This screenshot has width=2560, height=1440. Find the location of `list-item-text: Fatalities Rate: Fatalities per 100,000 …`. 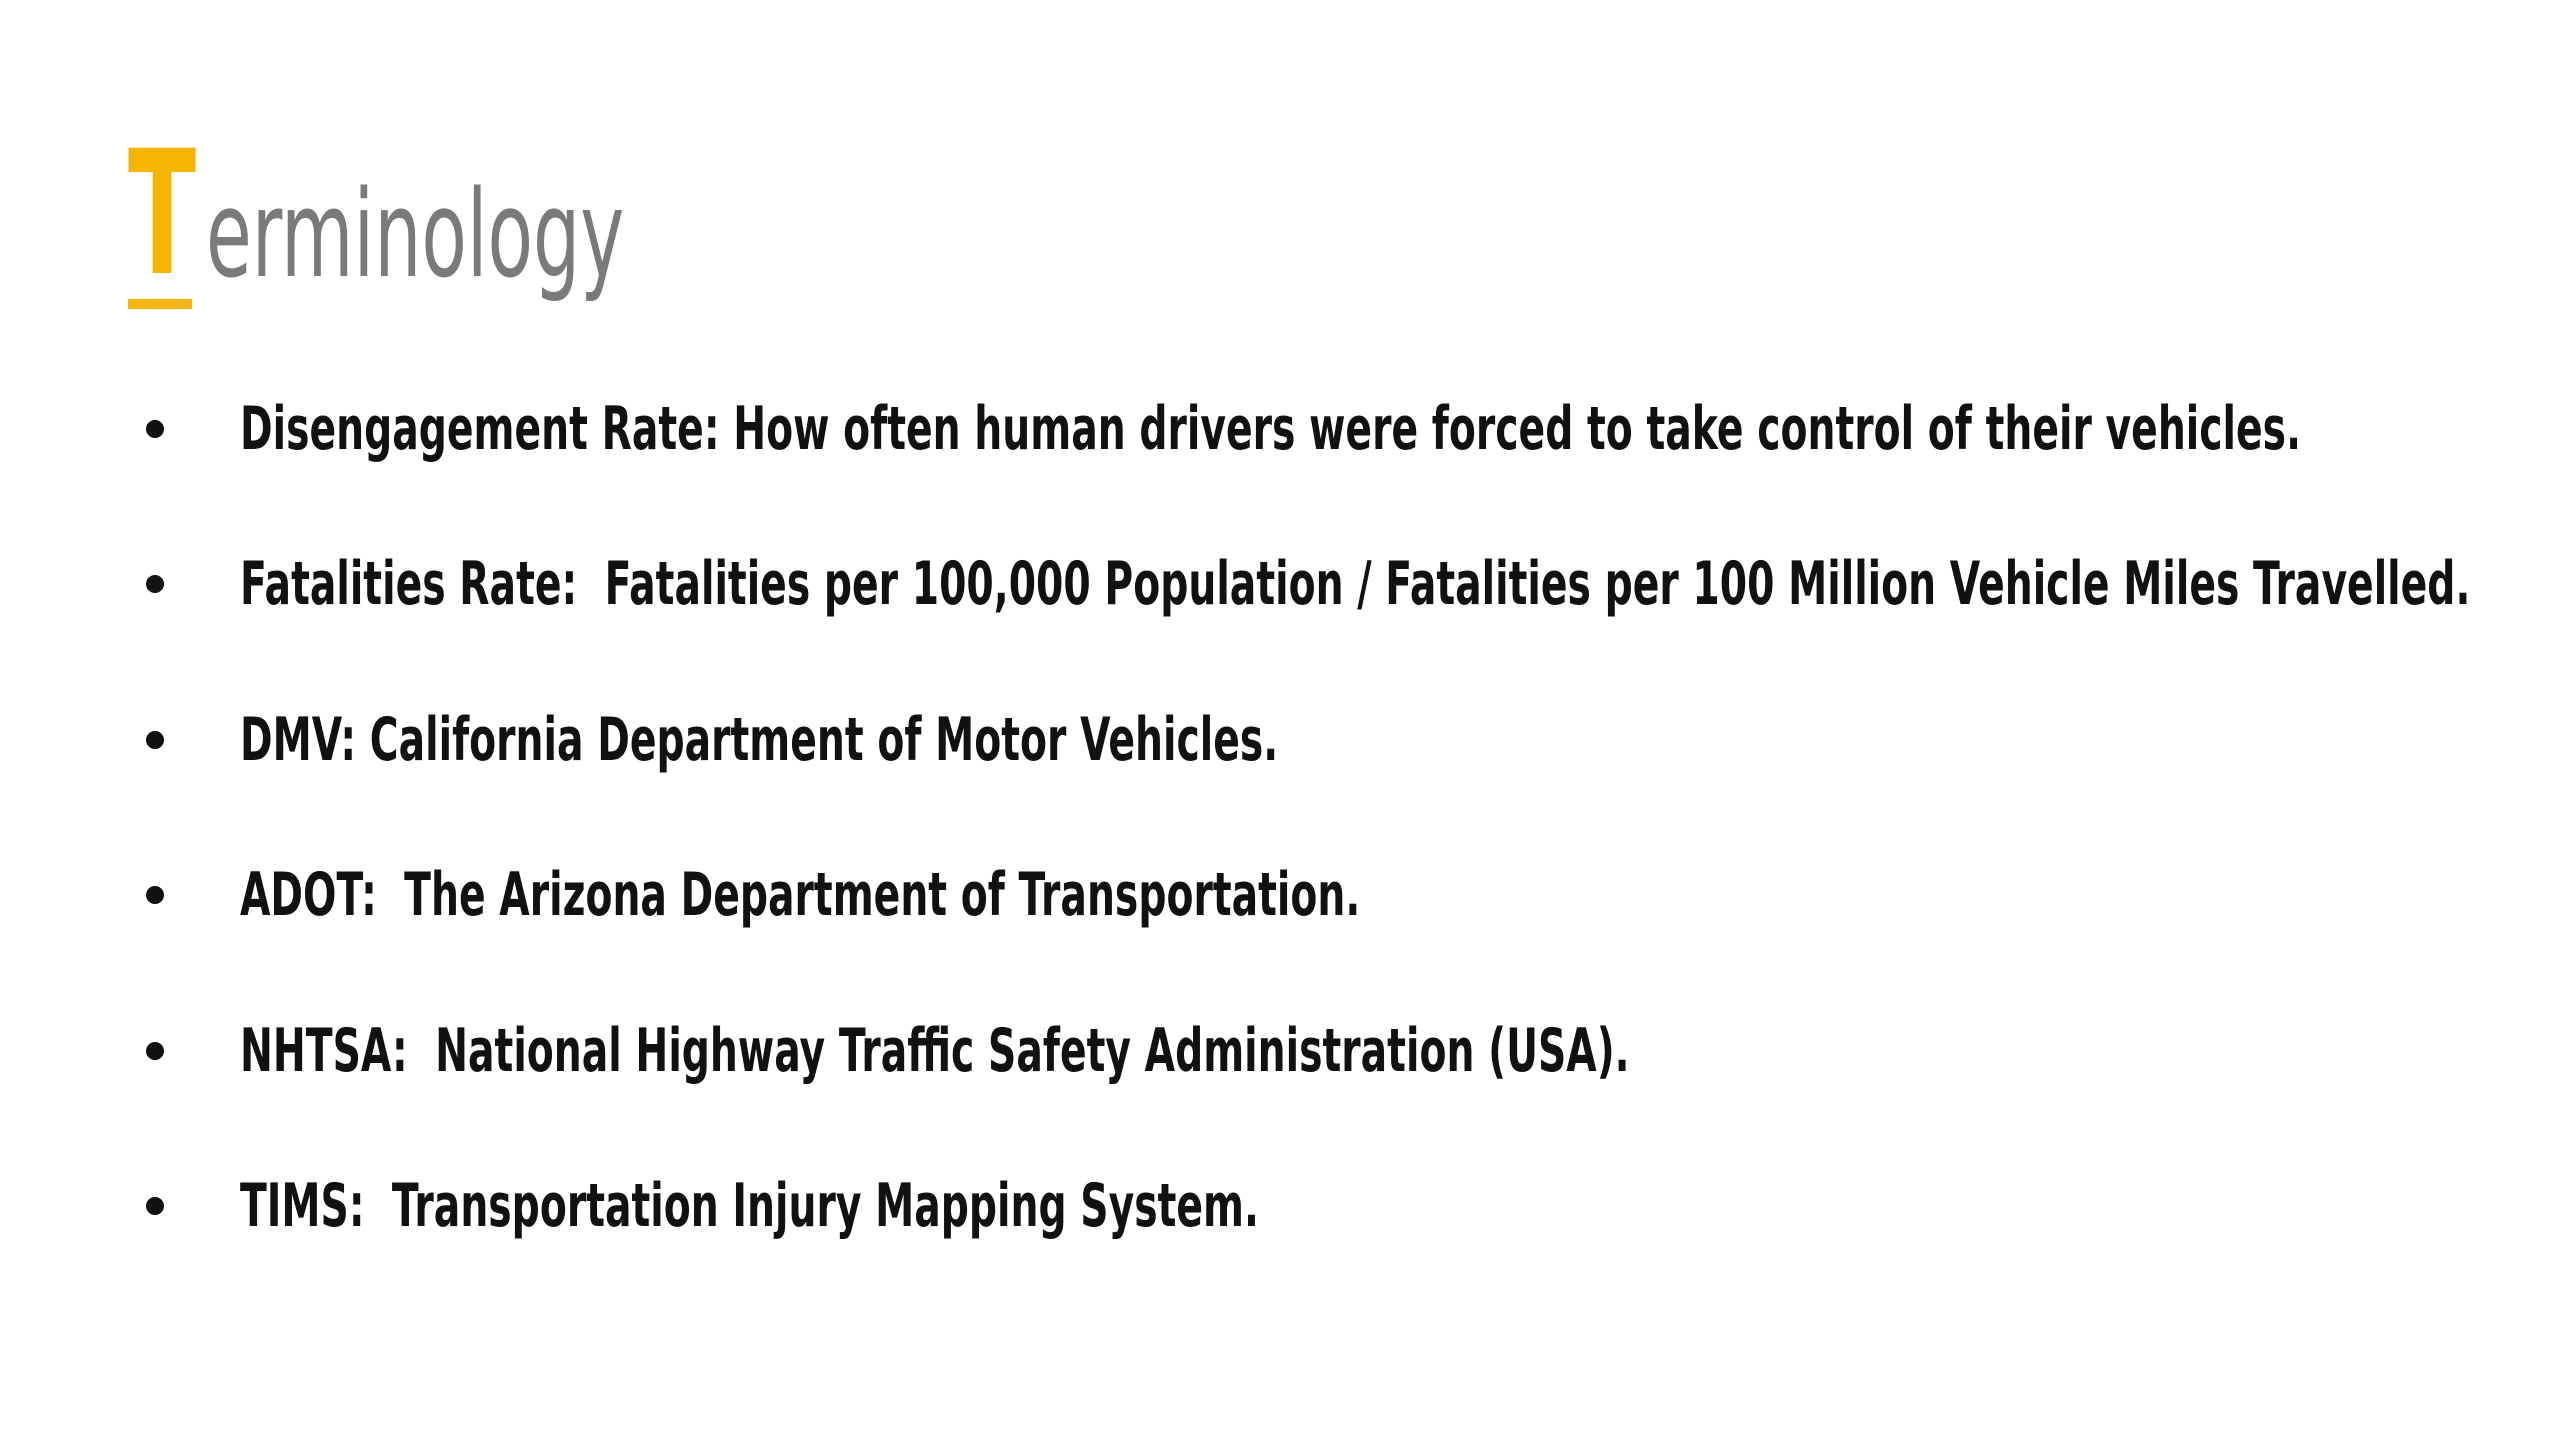

list-item-text: Fatalities Rate: Fatalities per 100,000 … is located at coordinates (1355, 584).